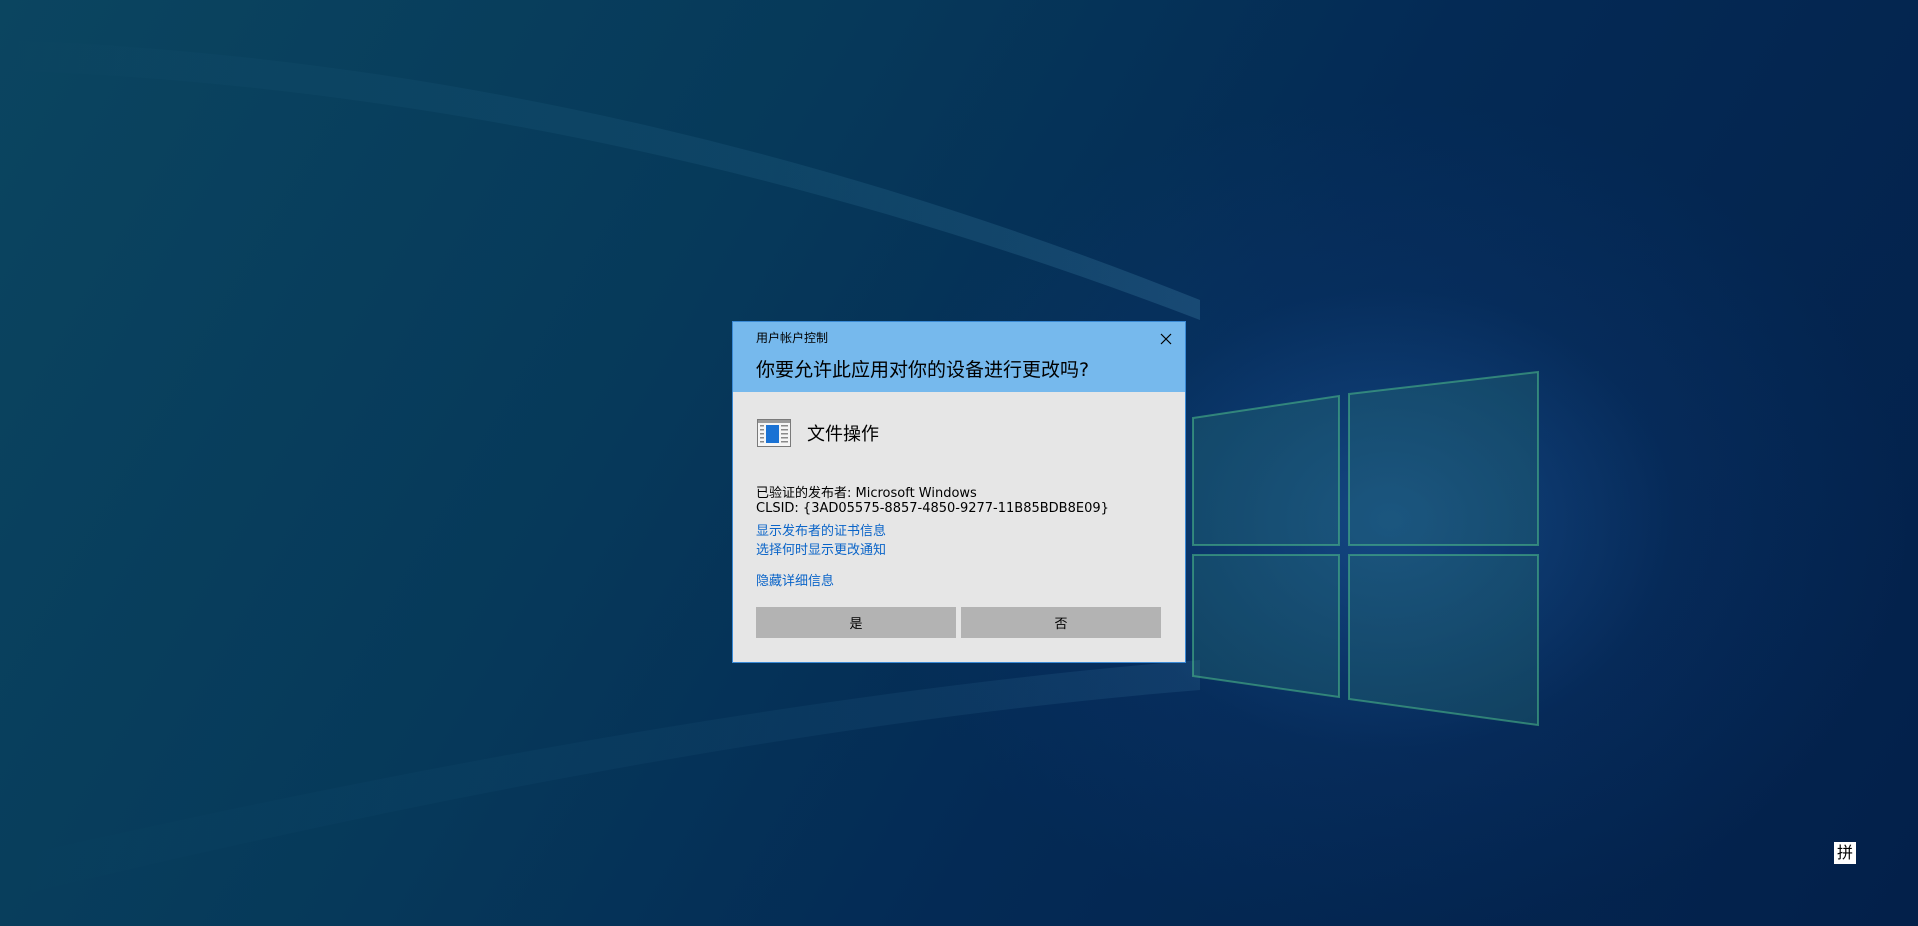 The width and height of the screenshot is (1918, 926). What do you see at coordinates (1845, 853) in the screenshot?
I see `ime-indicator: 拼` at bounding box center [1845, 853].